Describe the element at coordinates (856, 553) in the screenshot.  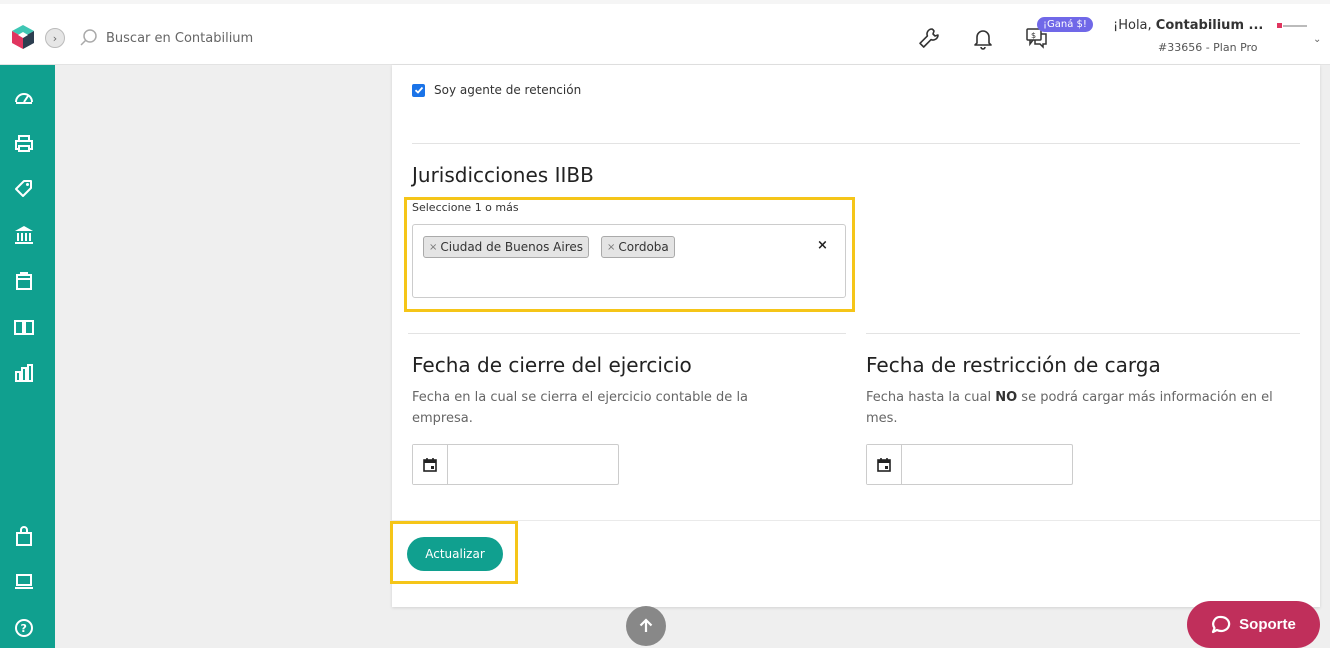
I see `form-footer` at that location.